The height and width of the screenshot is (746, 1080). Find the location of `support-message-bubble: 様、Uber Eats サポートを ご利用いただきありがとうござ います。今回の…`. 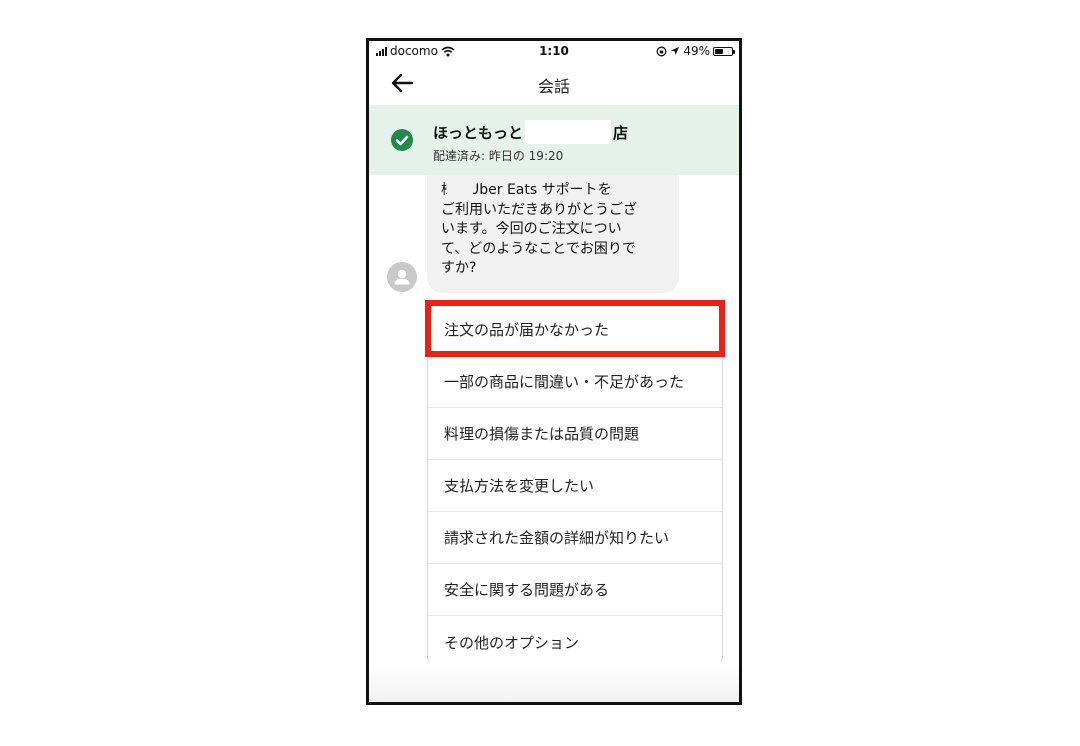

support-message-bubble: 様、Uber Eats サポートを ご利用いただきありがとうござ います。今回の… is located at coordinates (553, 234).